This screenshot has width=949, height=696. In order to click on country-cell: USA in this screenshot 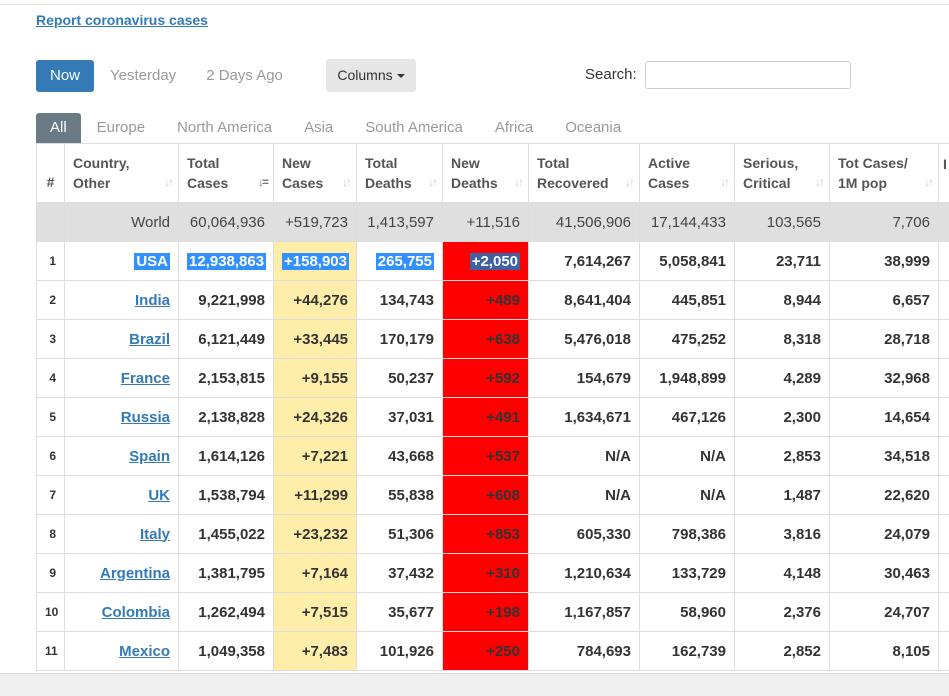, I will do `click(122, 261)`.